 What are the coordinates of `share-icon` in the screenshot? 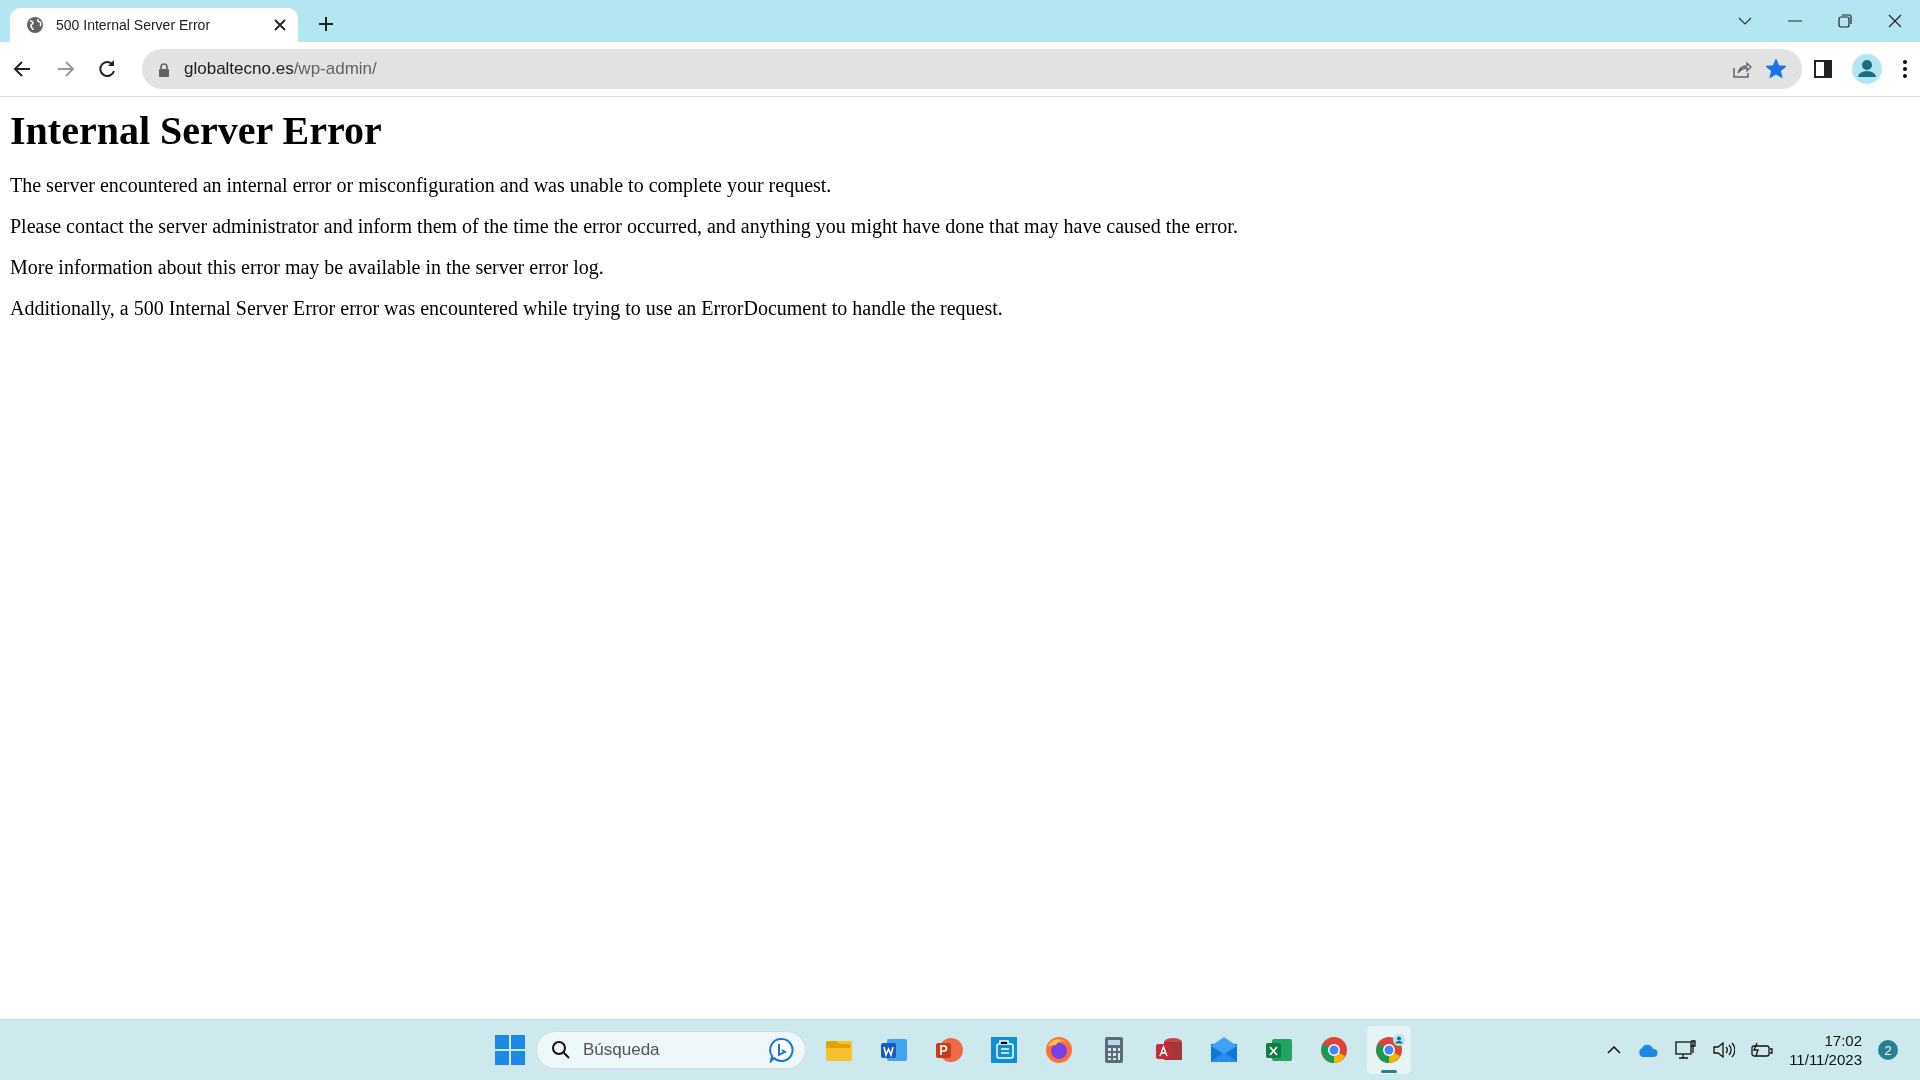 It's located at (1742, 69).